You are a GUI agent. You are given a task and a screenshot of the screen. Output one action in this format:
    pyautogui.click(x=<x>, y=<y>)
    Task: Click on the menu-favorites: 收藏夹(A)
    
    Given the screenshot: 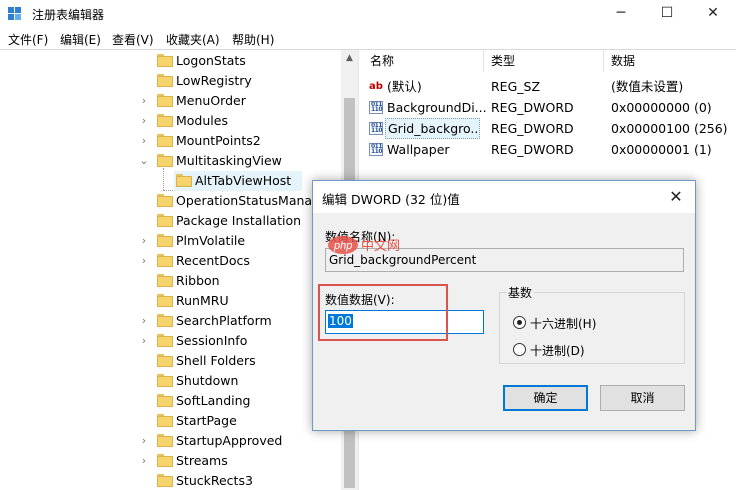 What is the action you would take?
    pyautogui.click(x=193, y=39)
    